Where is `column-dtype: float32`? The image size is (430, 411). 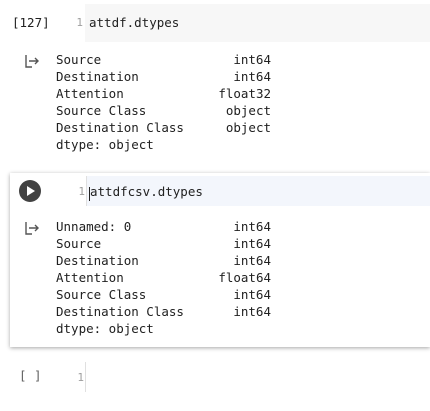 column-dtype: float32 is located at coordinates (244, 93).